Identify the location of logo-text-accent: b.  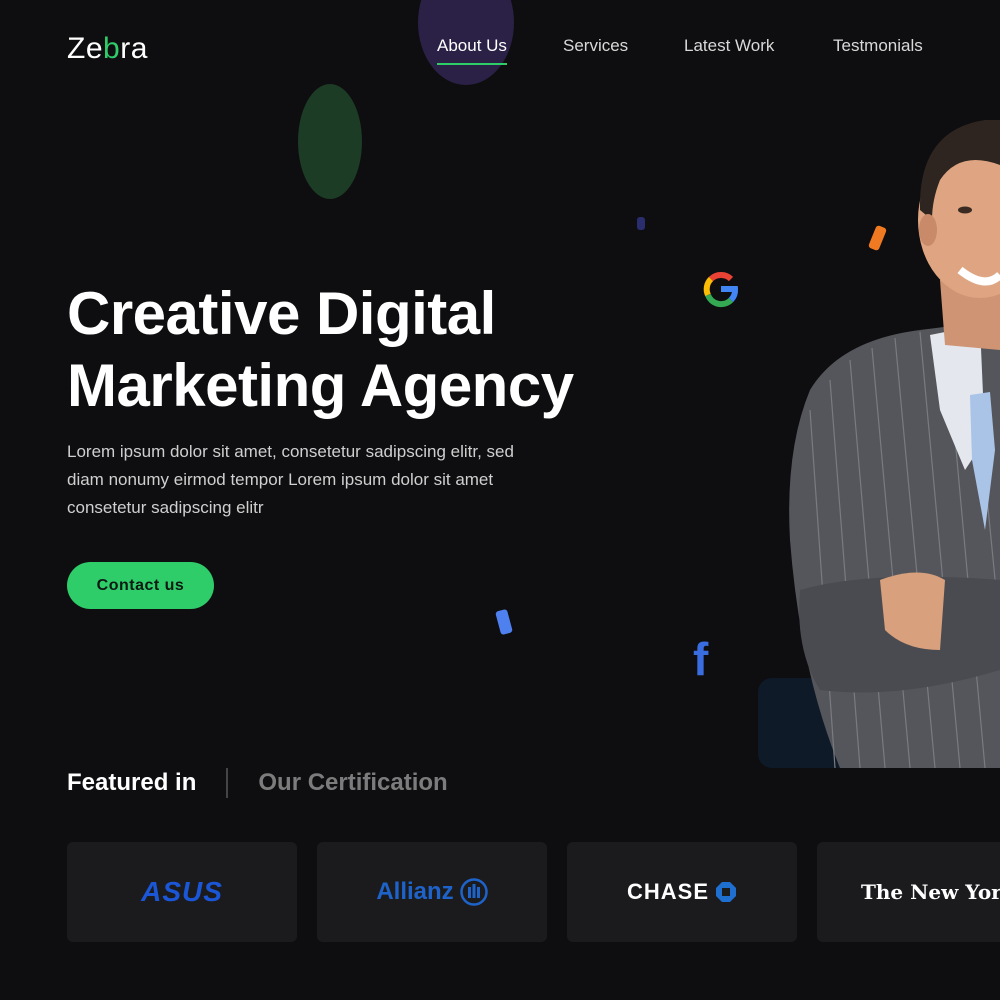
(112, 48).